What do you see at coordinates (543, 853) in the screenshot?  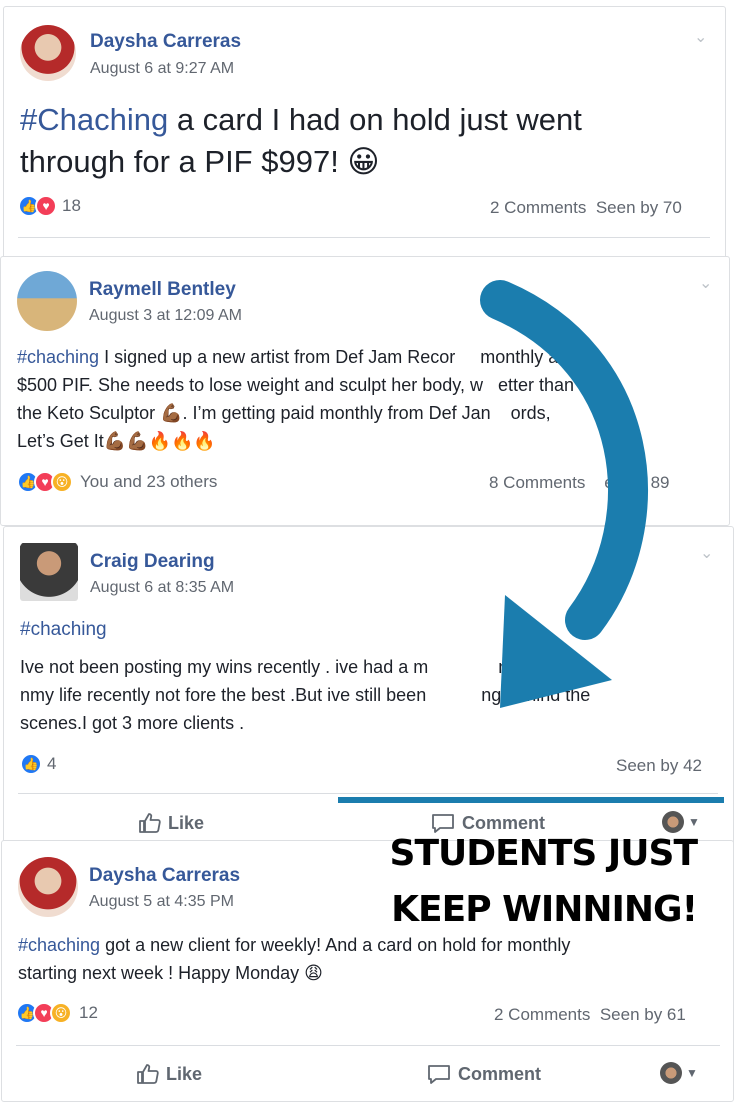 I see `banner-line-1: STUDENTS JUST` at bounding box center [543, 853].